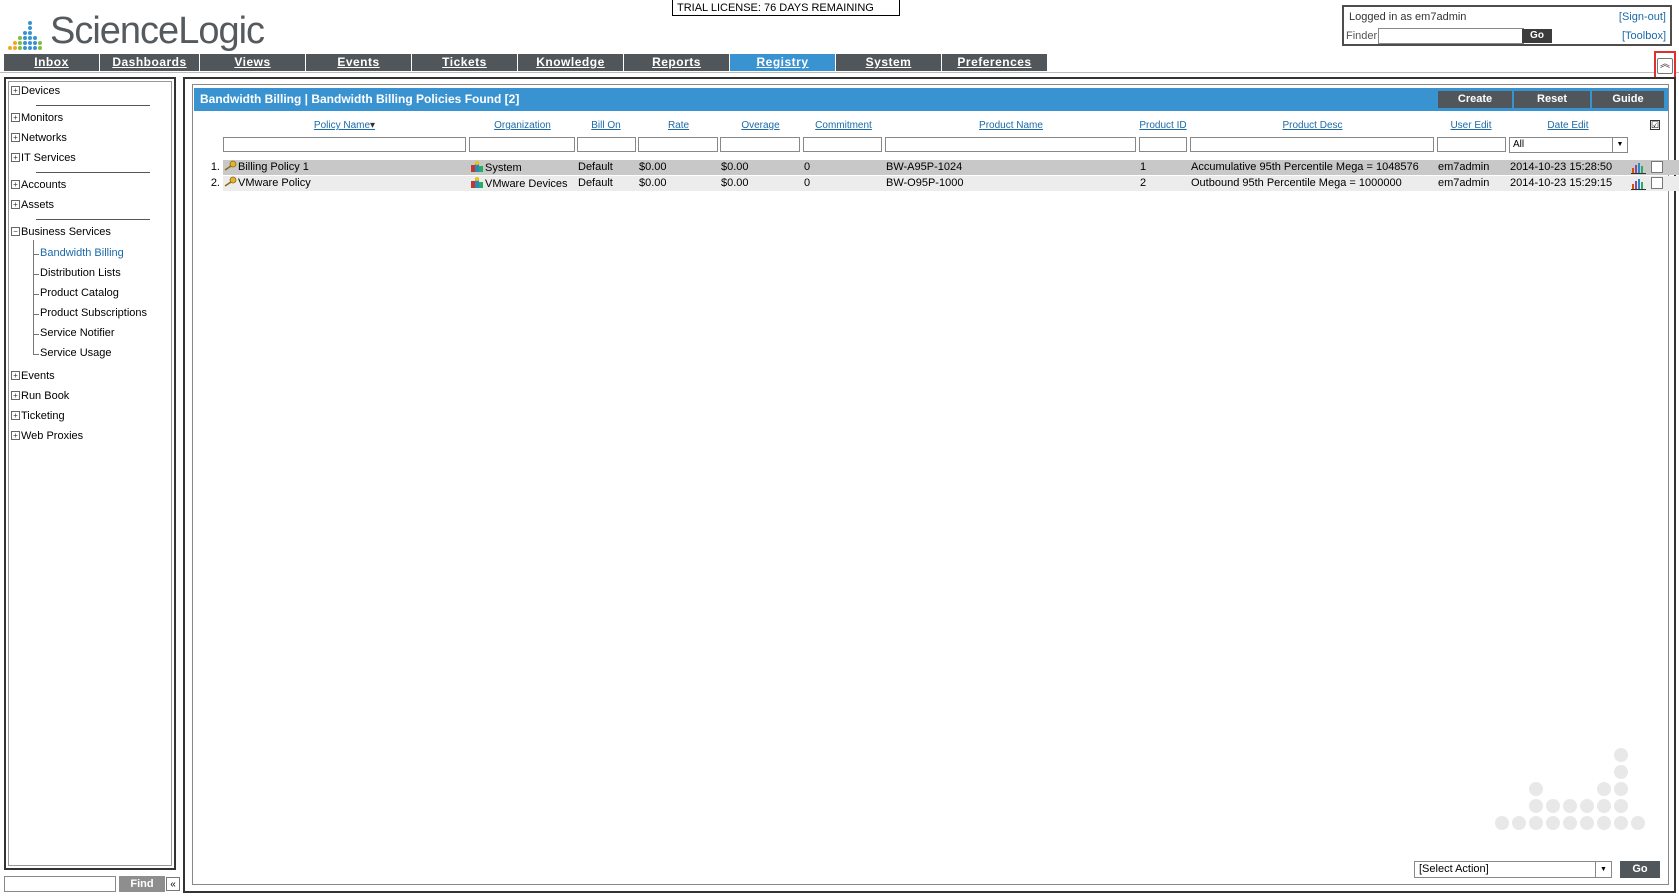 The height and width of the screenshot is (896, 1679). Describe the element at coordinates (1570, 770) in the screenshot. I see `sciencelogic-watermark-icon` at that location.